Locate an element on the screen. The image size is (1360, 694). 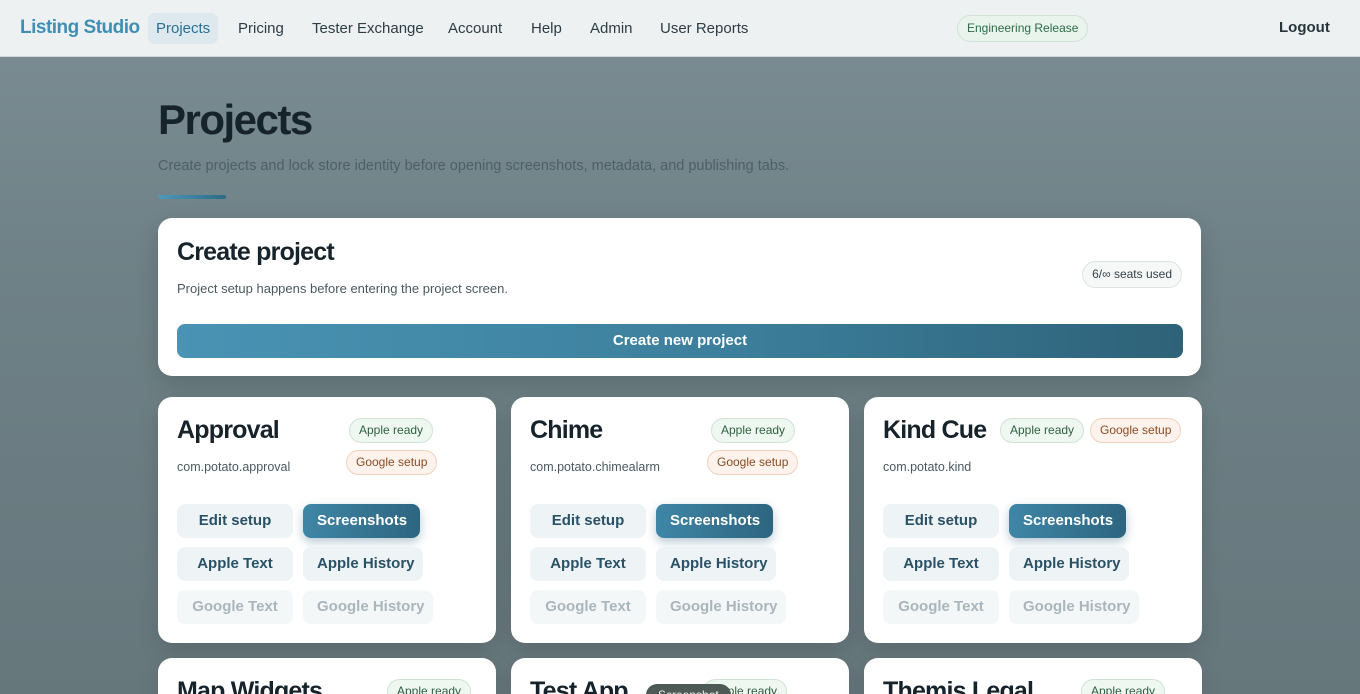
bundle-id: com.potato.chimealarm is located at coordinates (595, 467).